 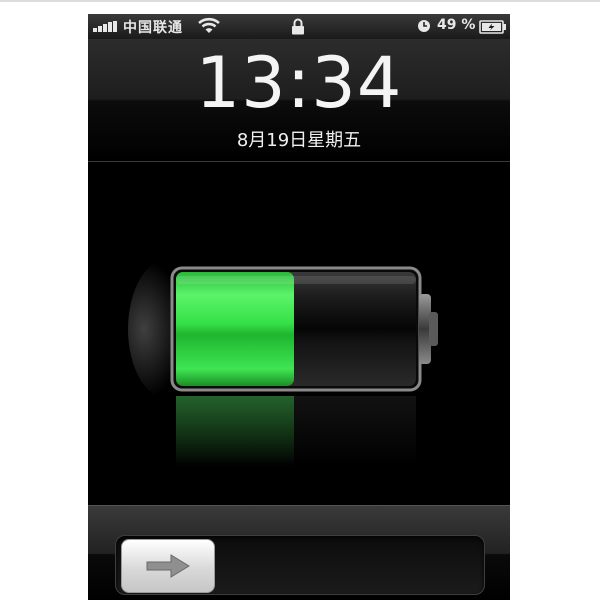 I want to click on lock-clock-panel: 13:34 8月19日星期五, so click(x=299, y=100).